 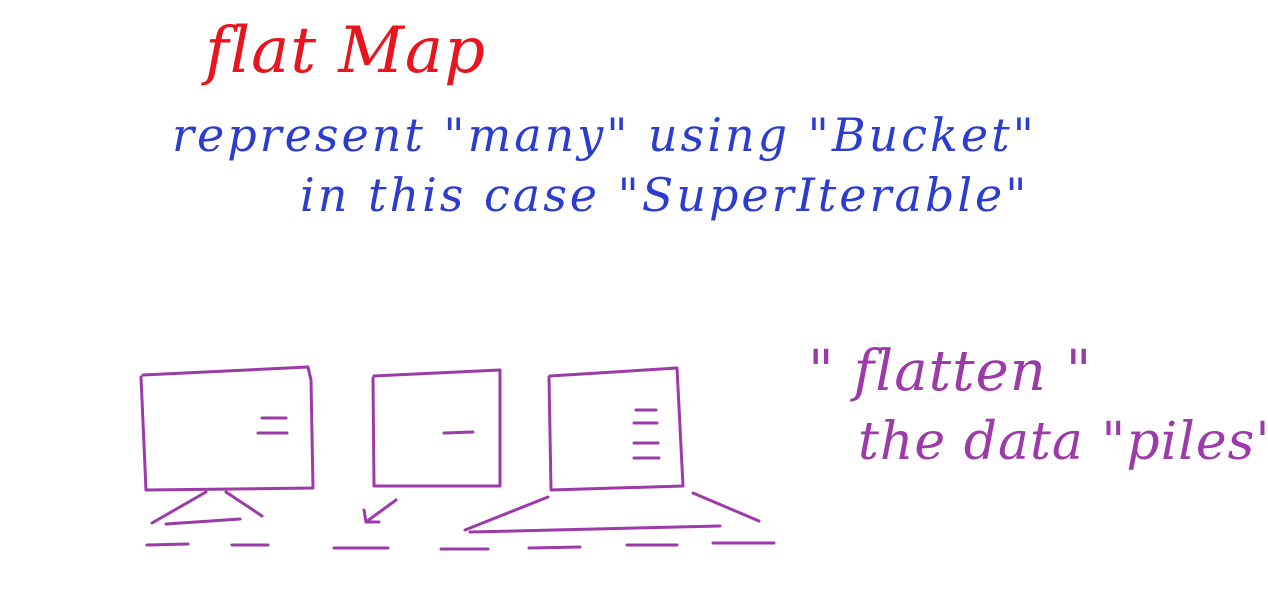 I want to click on bucket-2-pour, so click(x=381, y=511).